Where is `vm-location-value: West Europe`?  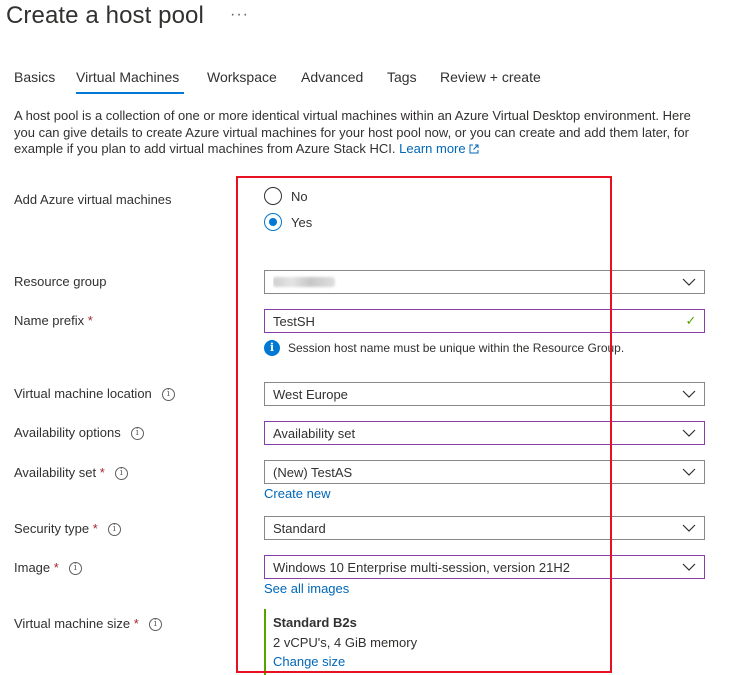
vm-location-value: West Europe is located at coordinates (310, 394).